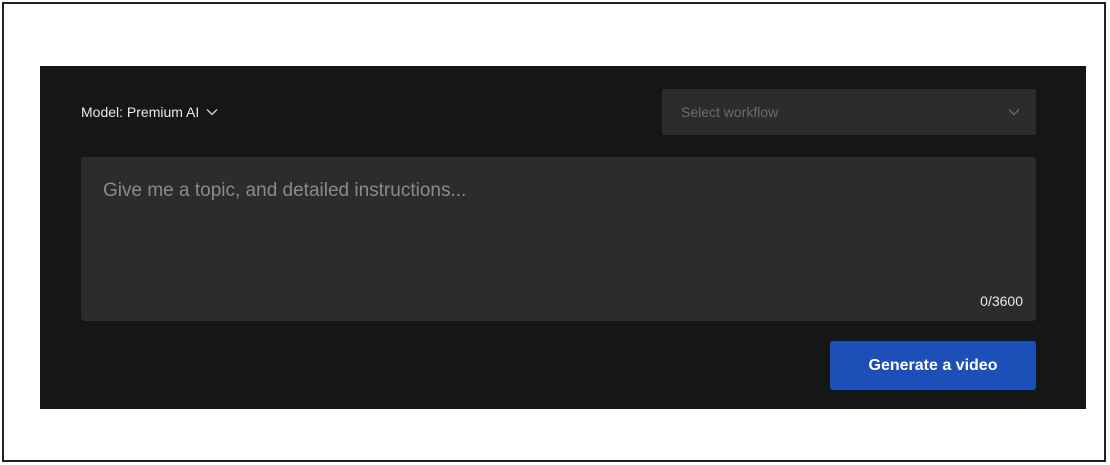  I want to click on model-selector: Model: Premium AI, so click(149, 112).